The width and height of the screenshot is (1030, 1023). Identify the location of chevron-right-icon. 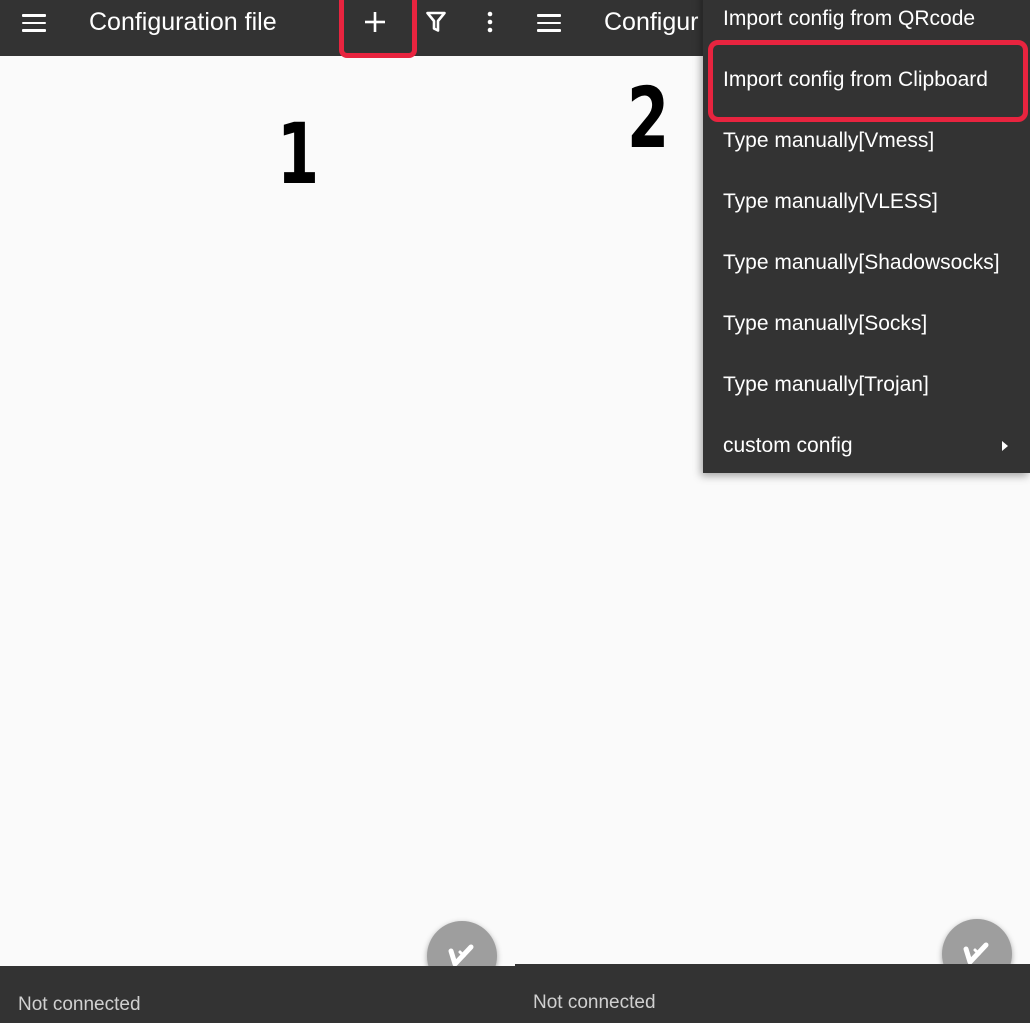
(1005, 446).